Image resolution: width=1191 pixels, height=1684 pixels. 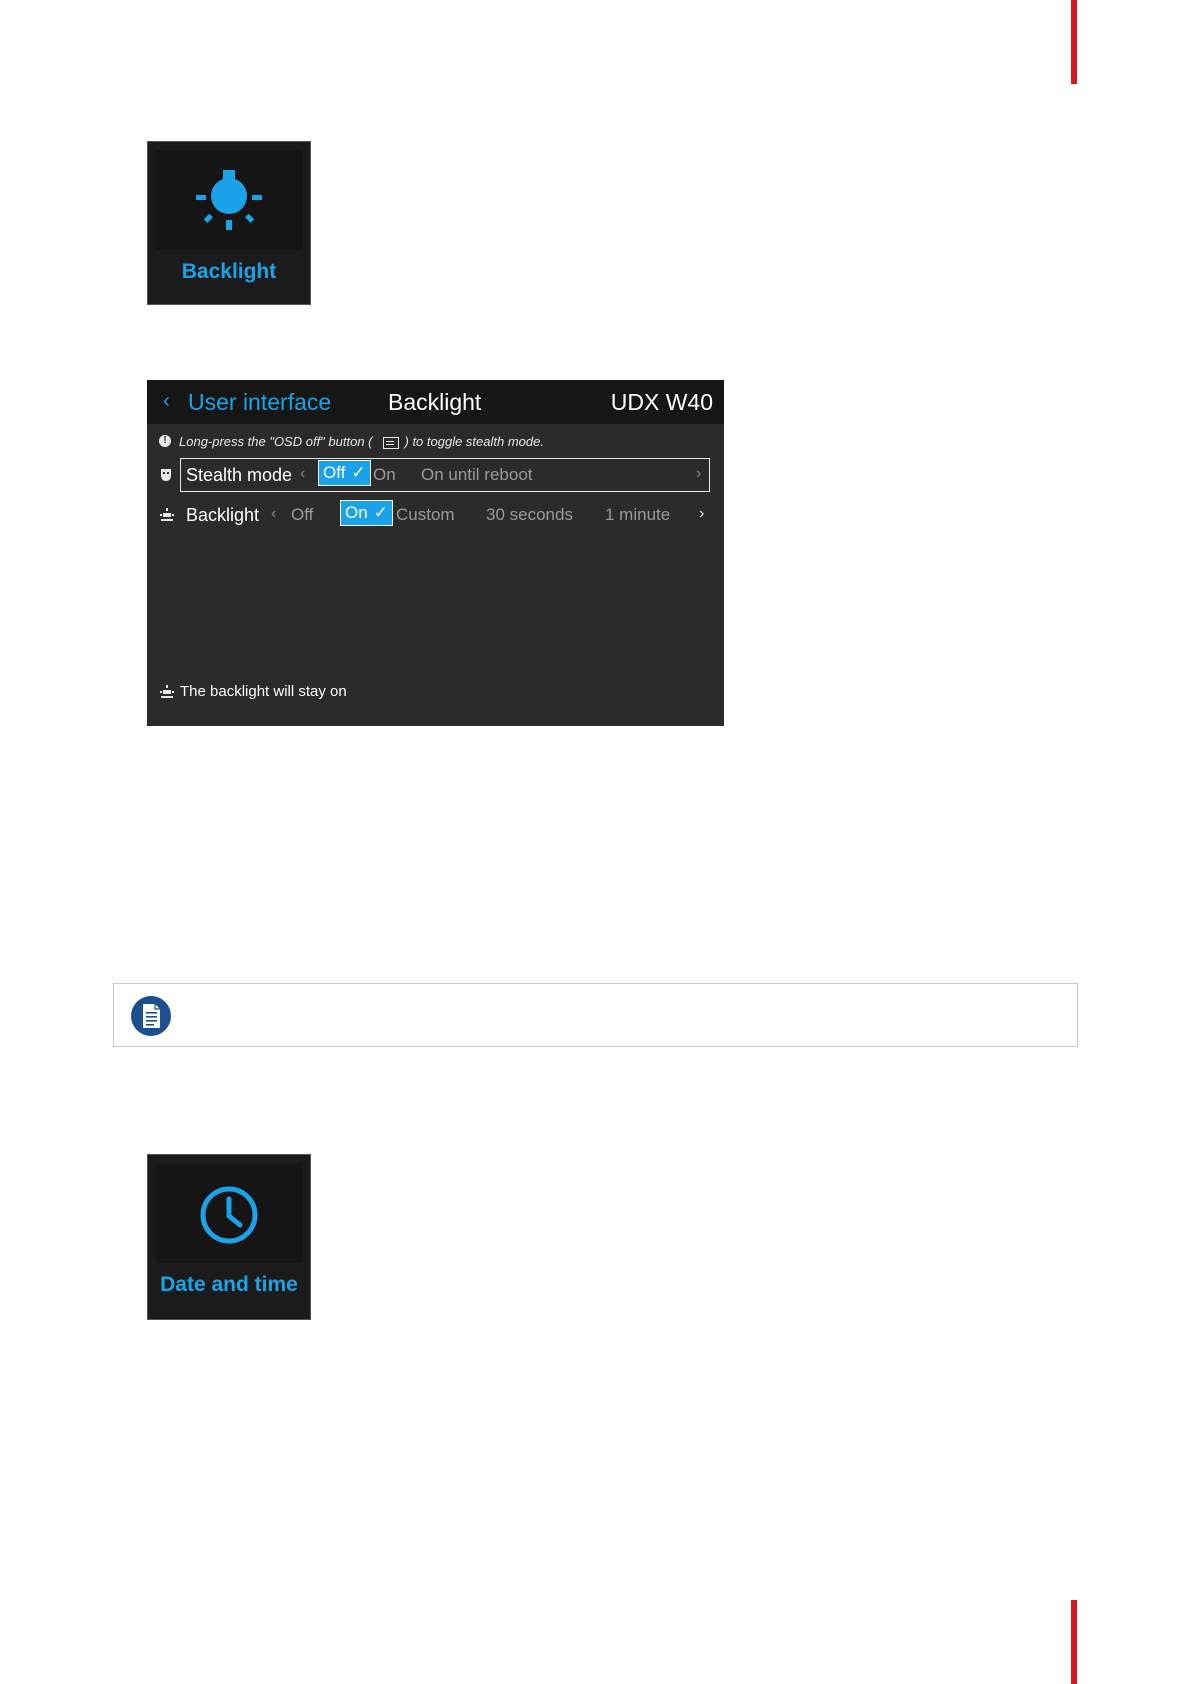 I want to click on osd-header: ‹ User interface Backlight UDX W40, so click(x=435, y=402).